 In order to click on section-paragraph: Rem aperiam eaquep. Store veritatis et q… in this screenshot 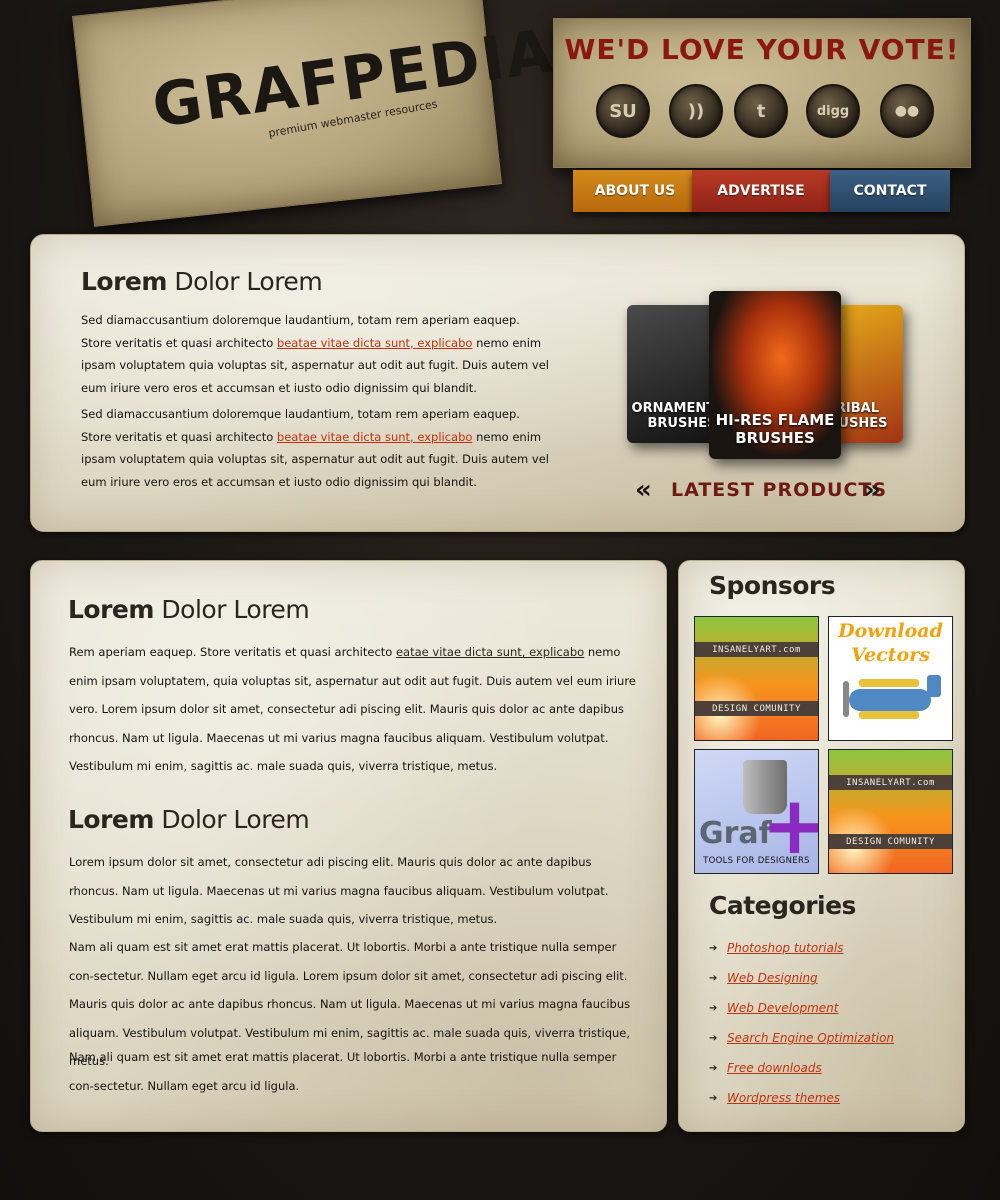, I will do `click(353, 709)`.